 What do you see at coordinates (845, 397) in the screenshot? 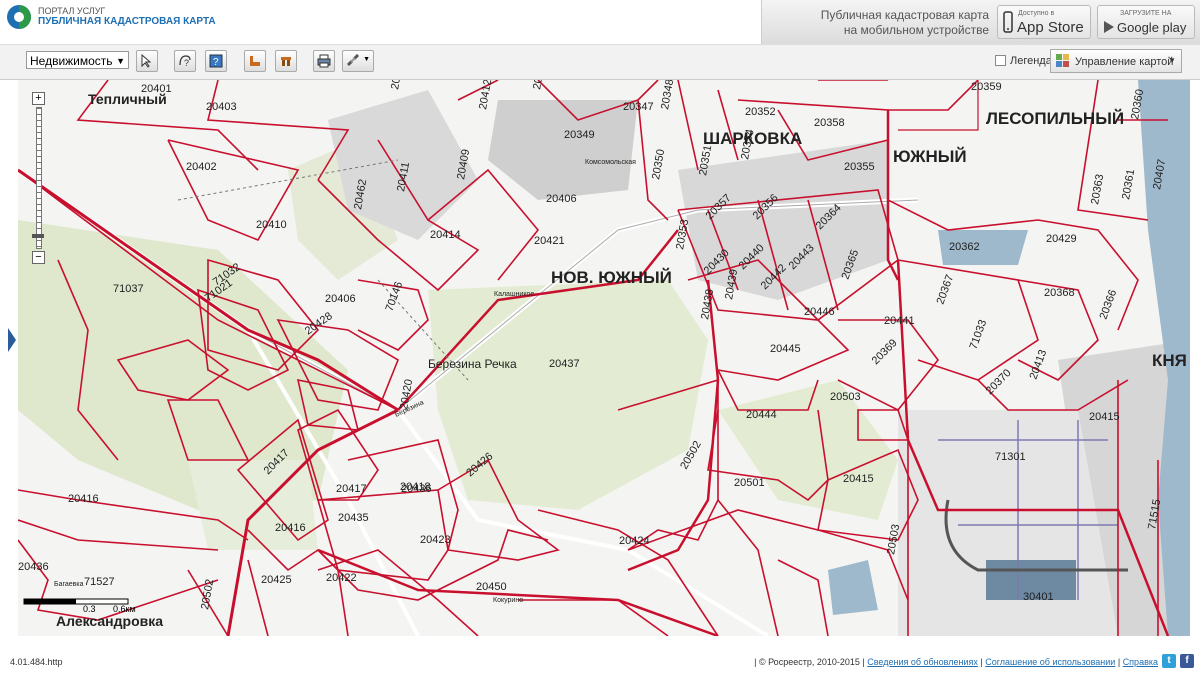
I see `parcel-label: 20503` at bounding box center [845, 397].